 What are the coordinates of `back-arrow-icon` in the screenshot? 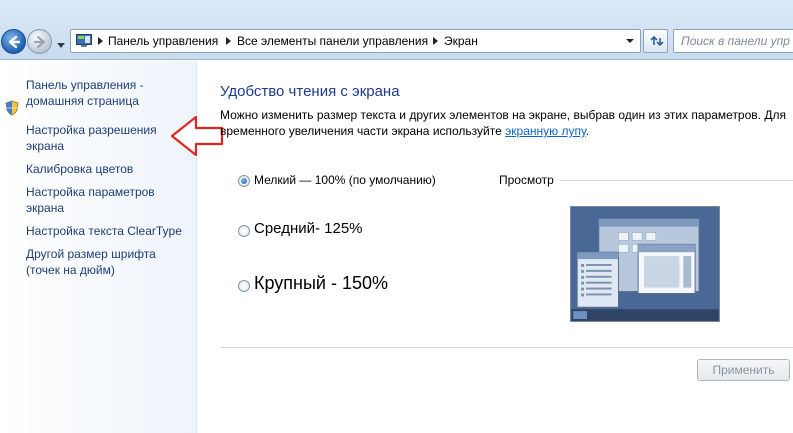 It's located at (14, 42).